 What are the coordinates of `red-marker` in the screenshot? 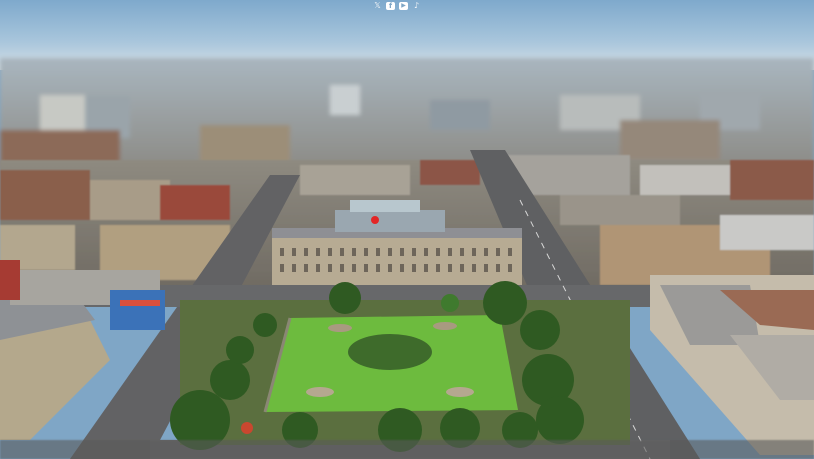 It's located at (375, 220).